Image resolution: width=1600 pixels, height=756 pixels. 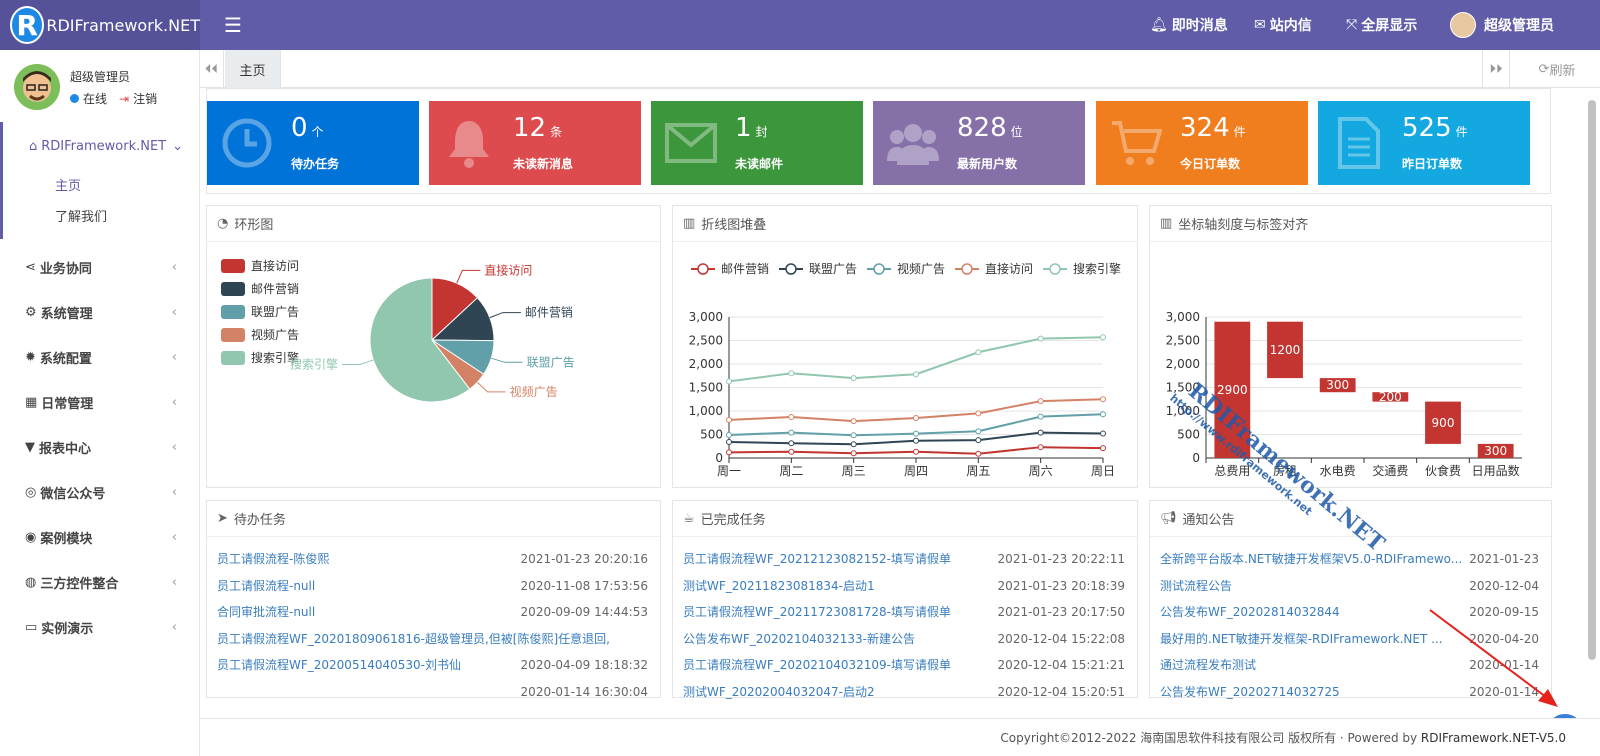 What do you see at coordinates (817, 665) in the screenshot?
I see `list-item-link: 员工请假流程WF_20202104032109-填写请假单` at bounding box center [817, 665].